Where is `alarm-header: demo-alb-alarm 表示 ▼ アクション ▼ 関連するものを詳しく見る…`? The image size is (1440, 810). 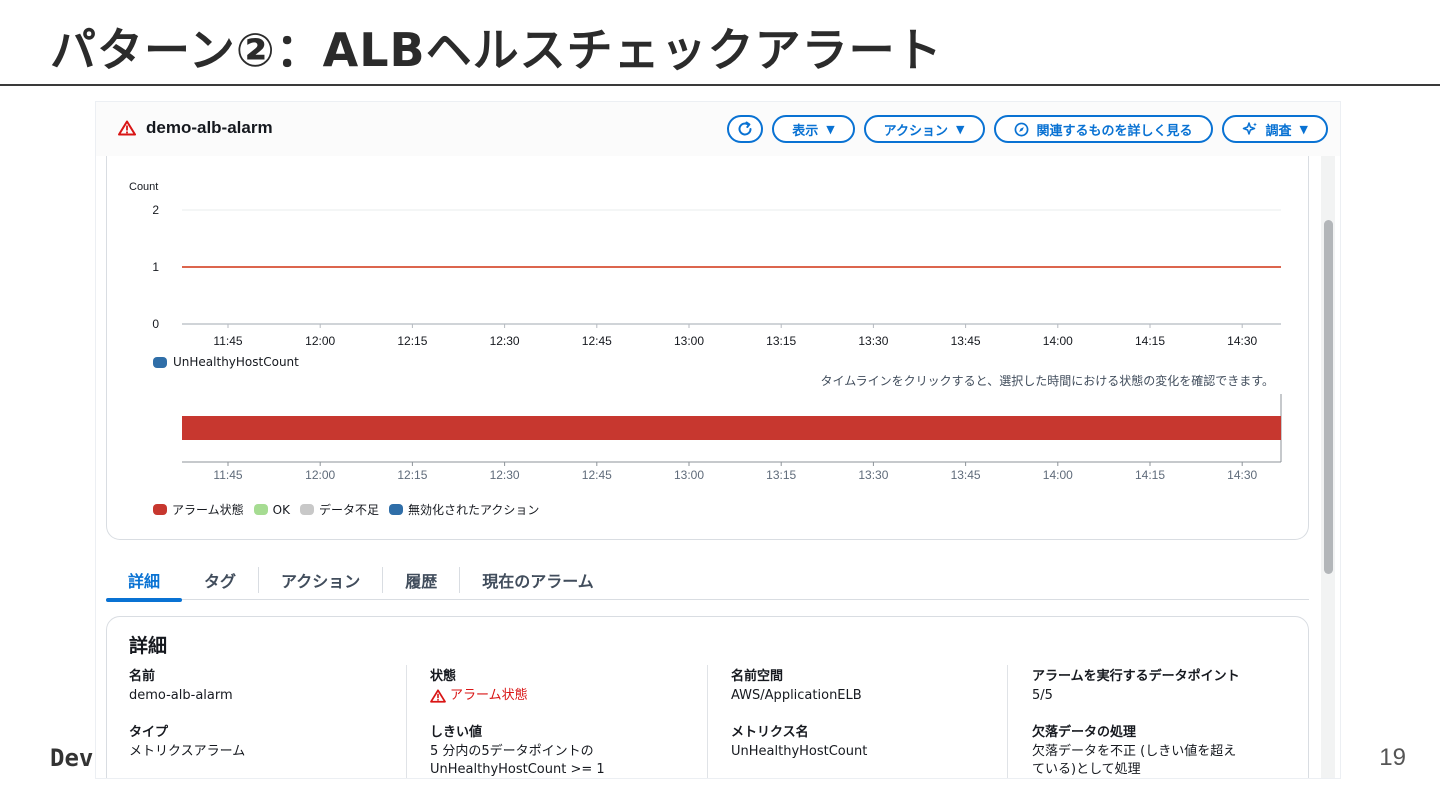 alarm-header: demo-alb-alarm 表示 ▼ アクション ▼ 関連するものを詳しく見る… is located at coordinates (718, 129).